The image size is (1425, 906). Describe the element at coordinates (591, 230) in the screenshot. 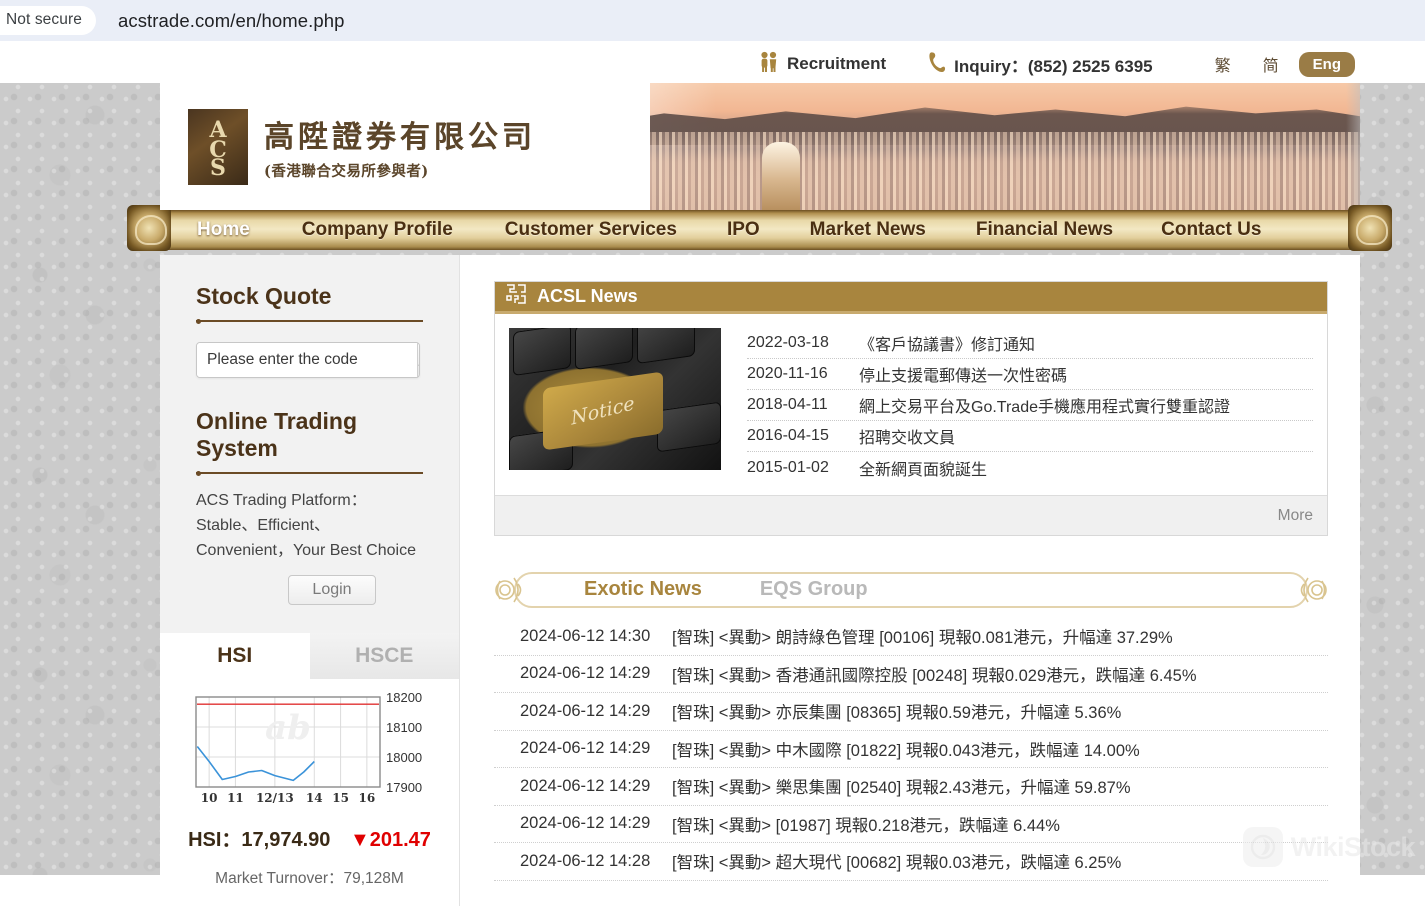

I see `nav-item-customer-services: Customer Services` at that location.